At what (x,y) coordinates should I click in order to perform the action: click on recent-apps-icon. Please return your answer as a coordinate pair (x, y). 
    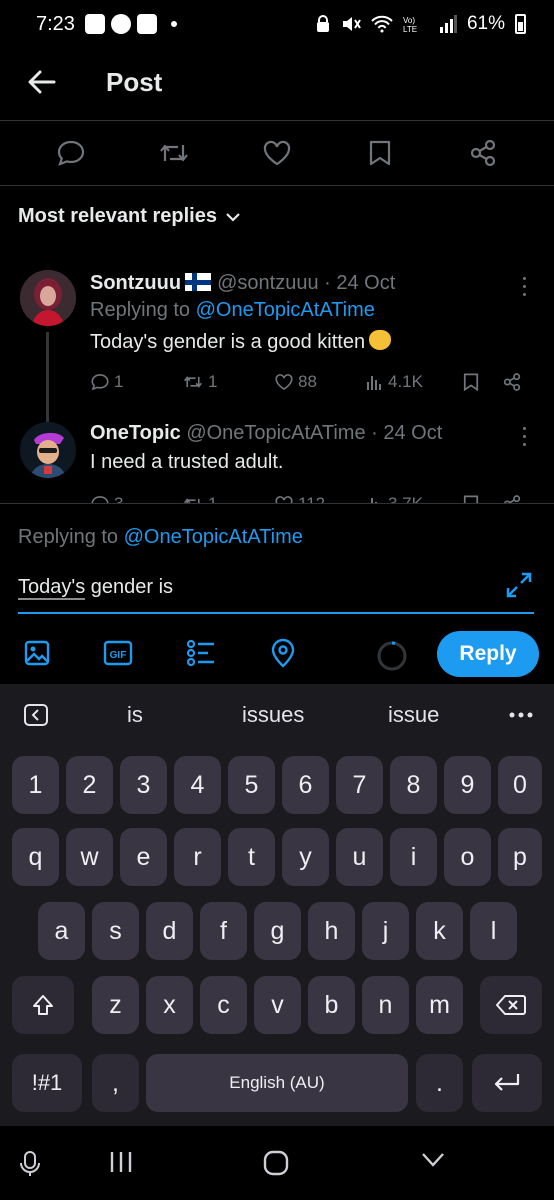
    Looking at the image, I should click on (121, 1162).